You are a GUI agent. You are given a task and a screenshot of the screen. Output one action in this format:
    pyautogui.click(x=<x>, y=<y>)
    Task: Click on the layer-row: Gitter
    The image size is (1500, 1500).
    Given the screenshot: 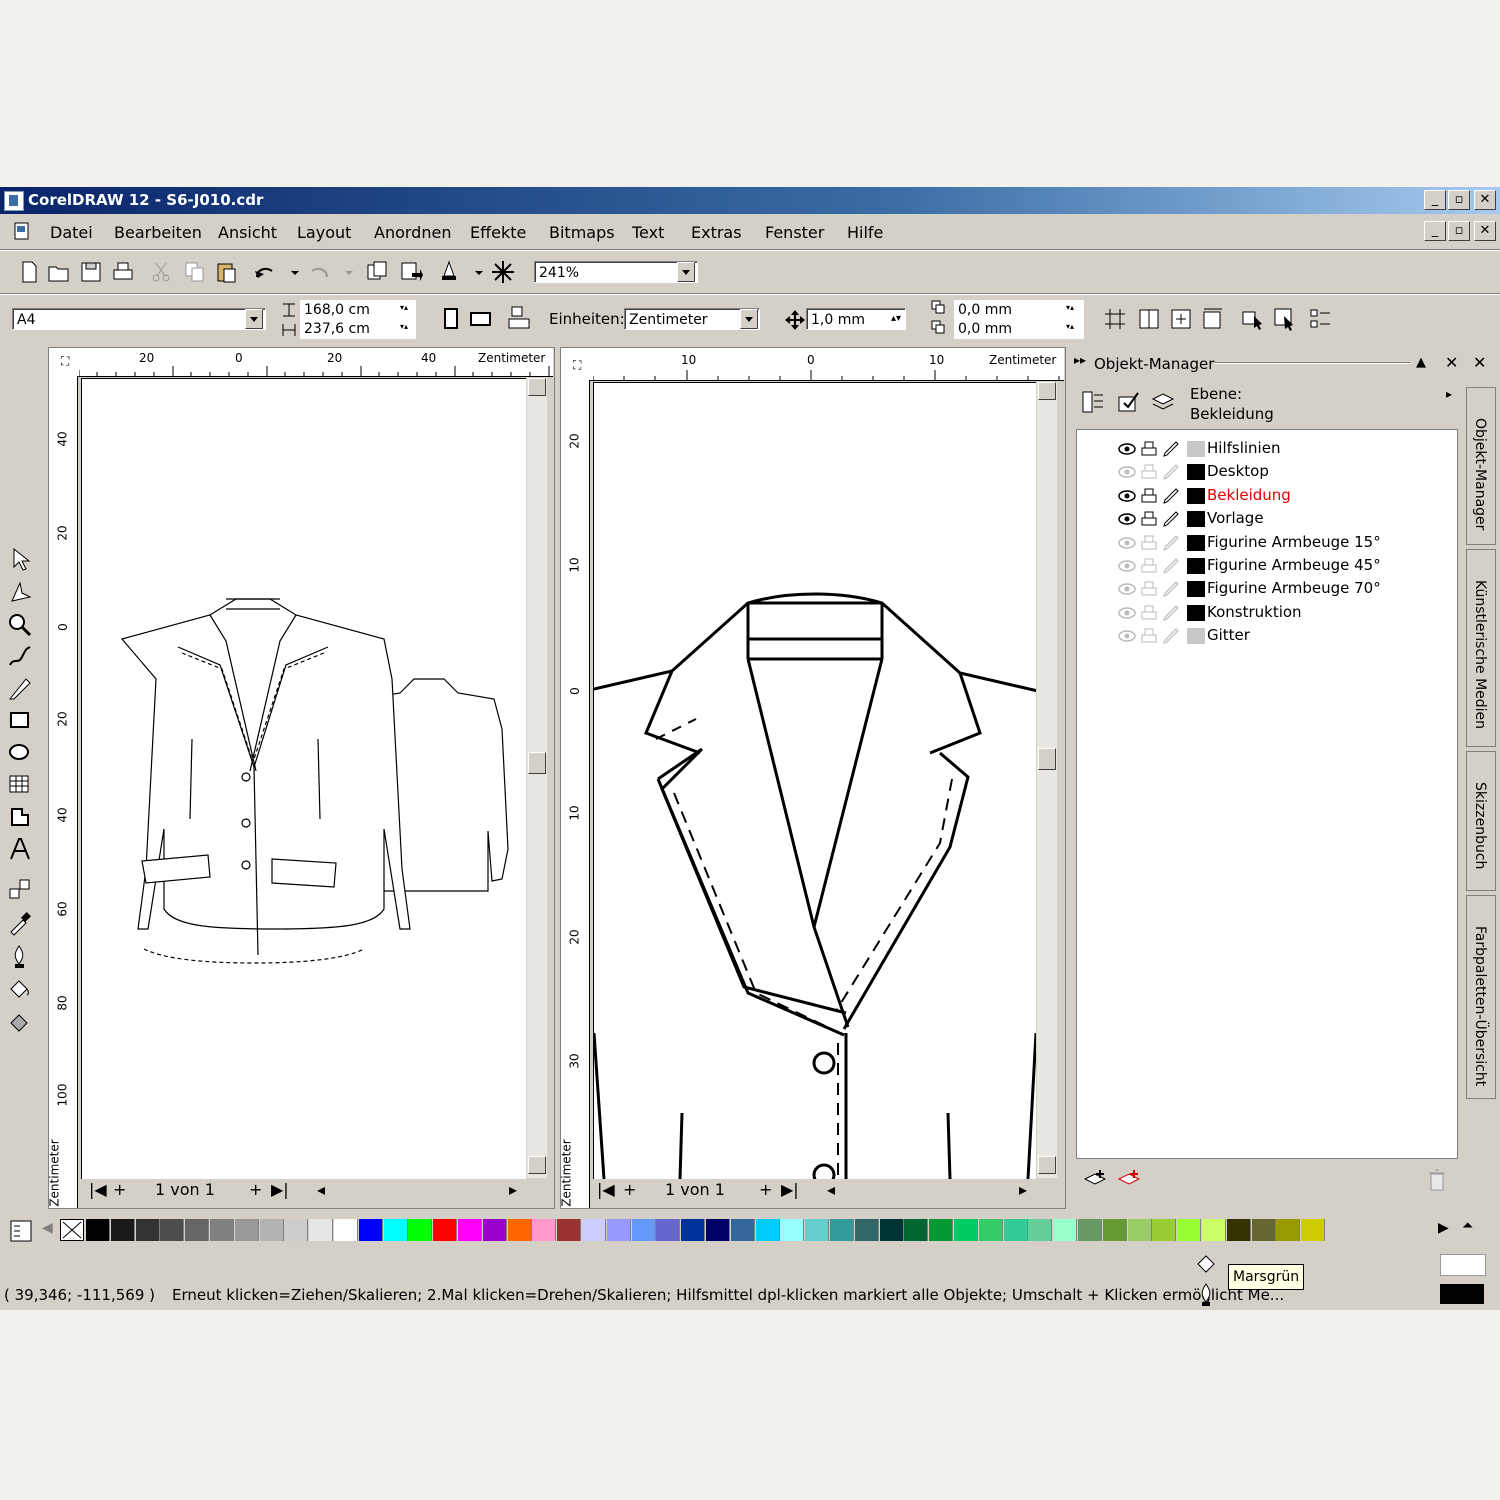 What is the action you would take?
    pyautogui.click(x=1267, y=636)
    